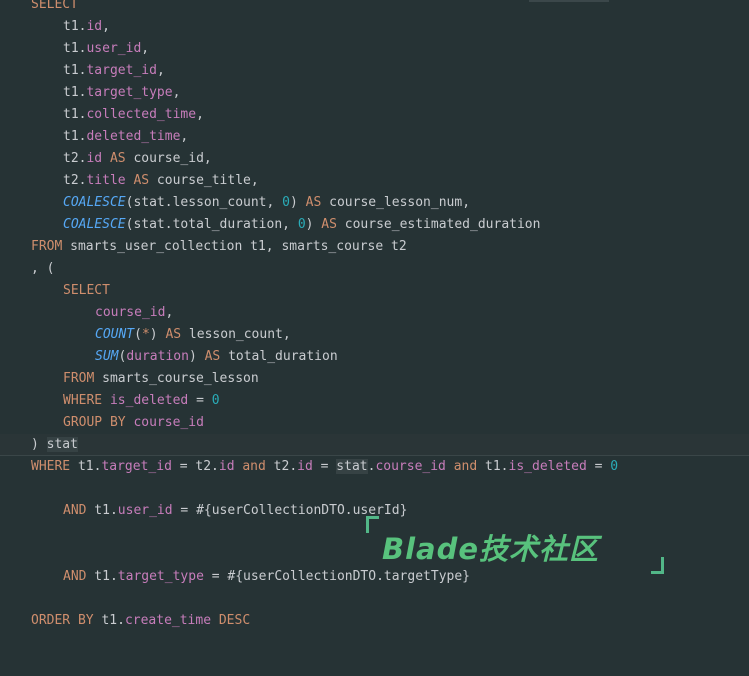 The image size is (749, 676). I want to click on code-line: t2.title AS course_title,, so click(374, 181).